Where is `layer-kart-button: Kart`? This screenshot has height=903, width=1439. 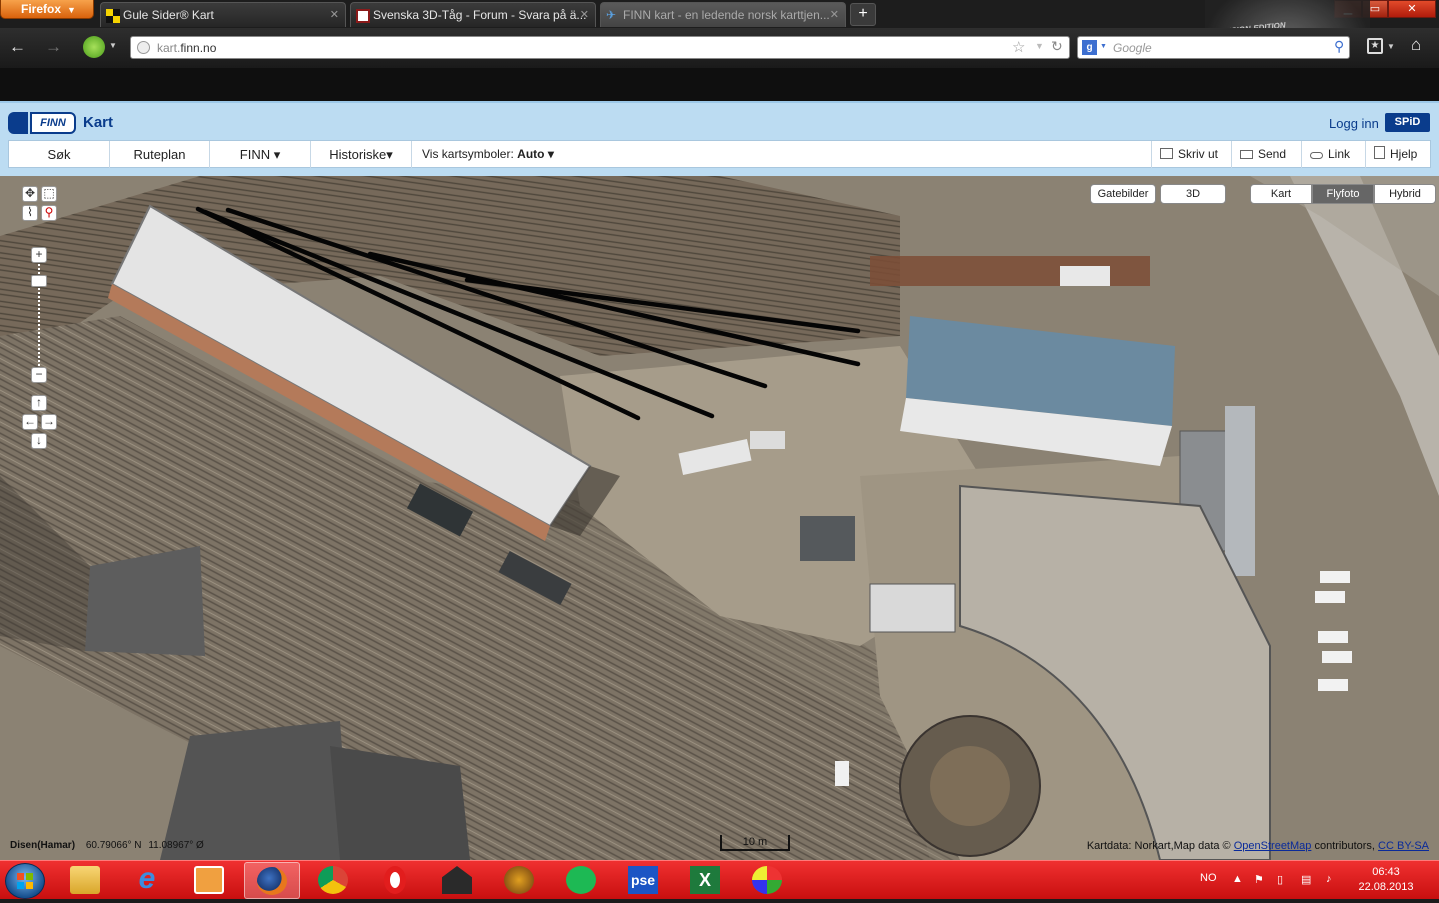 layer-kart-button: Kart is located at coordinates (1281, 194).